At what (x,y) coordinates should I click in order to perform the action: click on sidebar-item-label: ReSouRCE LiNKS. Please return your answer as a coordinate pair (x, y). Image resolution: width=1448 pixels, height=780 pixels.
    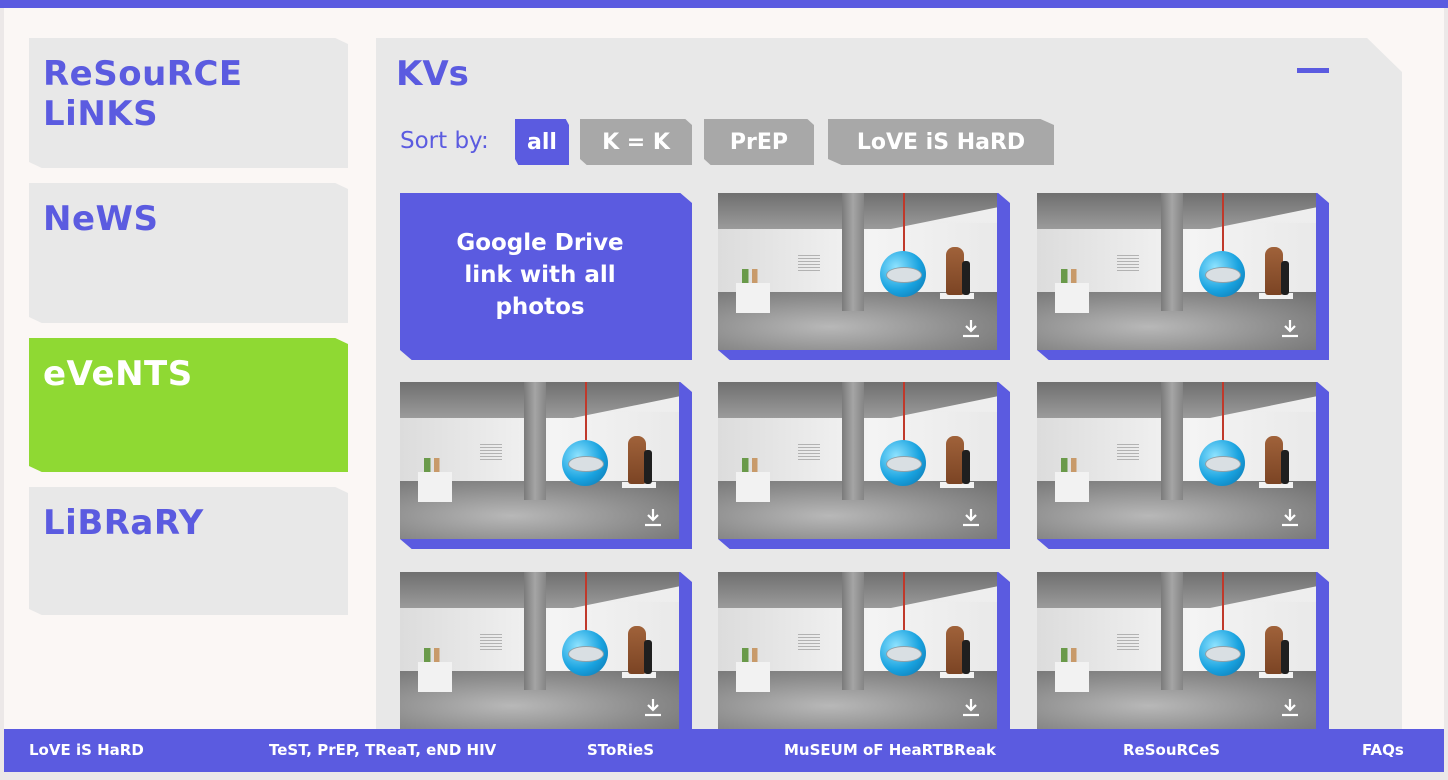
    Looking at the image, I should click on (143, 94).